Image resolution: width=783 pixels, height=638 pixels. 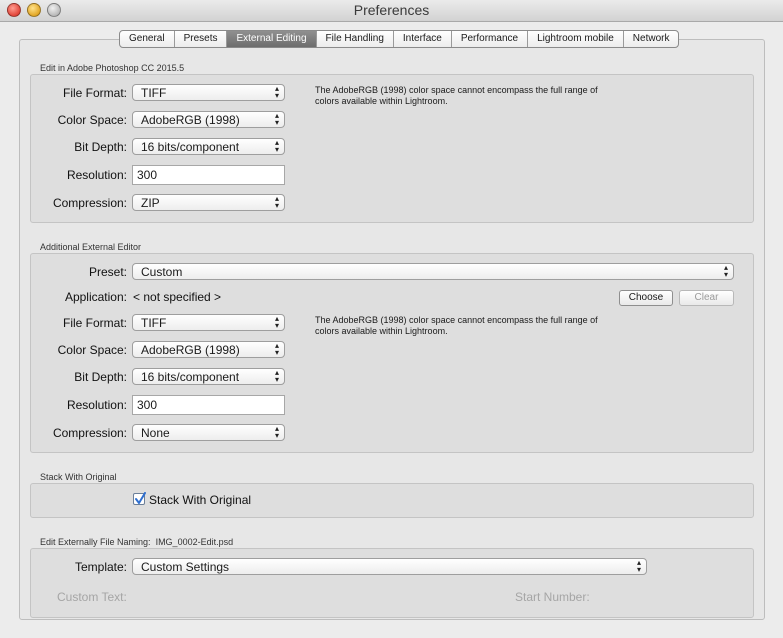 What do you see at coordinates (208, 322) in the screenshot?
I see `ae-file-format-select: TIFF ▴ ▾` at bounding box center [208, 322].